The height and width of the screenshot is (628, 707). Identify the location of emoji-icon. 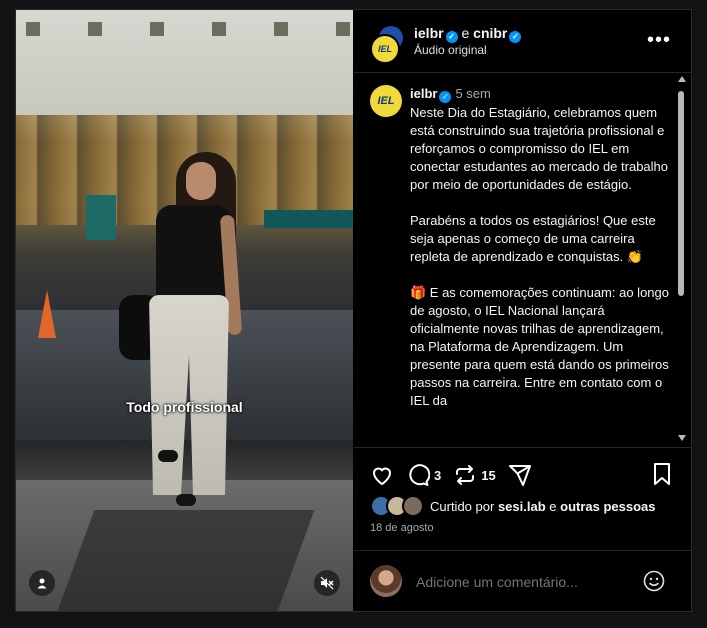
(654, 581).